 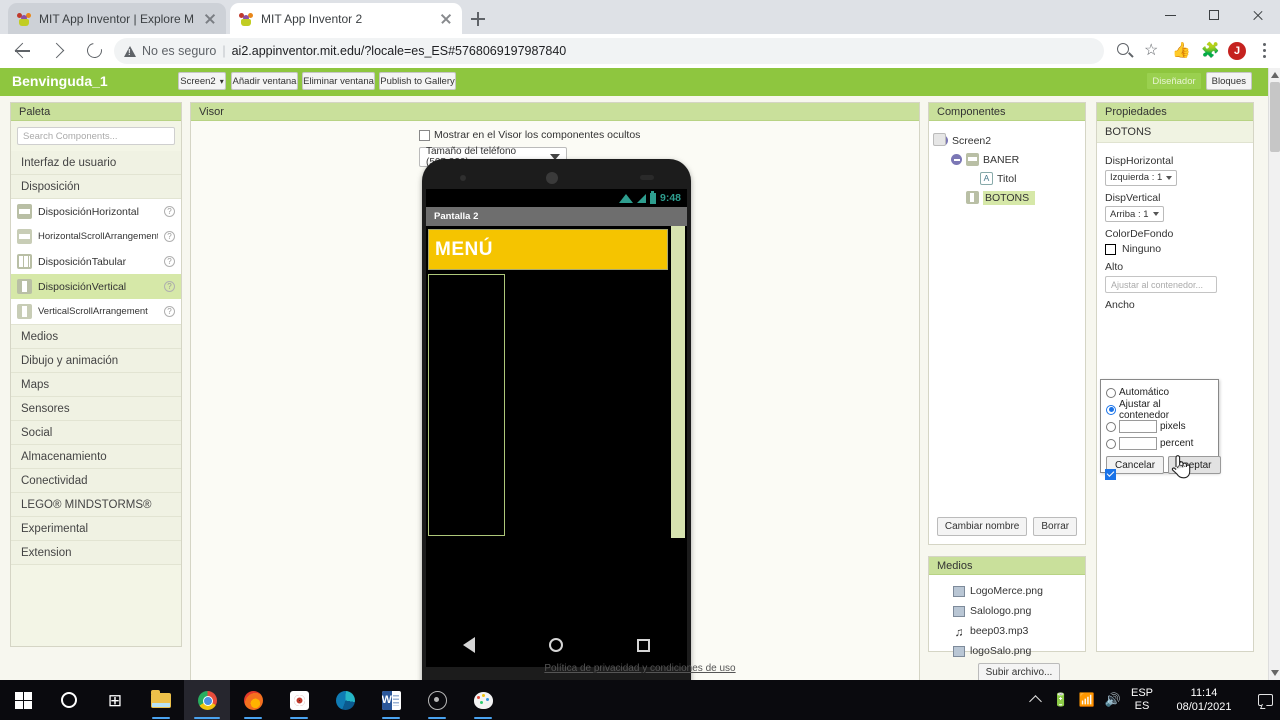 I want to click on palette-item-verticalscrollarrangement: VerticalScrollArrangement ?, so click(x=96, y=311).